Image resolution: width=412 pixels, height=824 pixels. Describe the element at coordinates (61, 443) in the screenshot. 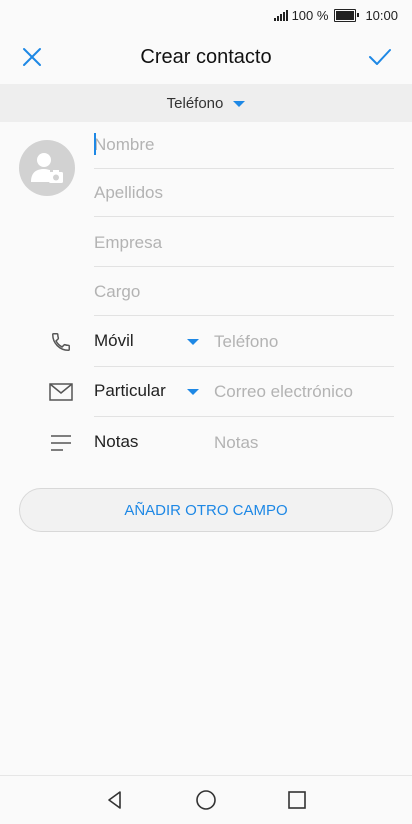

I see `notes-icon` at that location.